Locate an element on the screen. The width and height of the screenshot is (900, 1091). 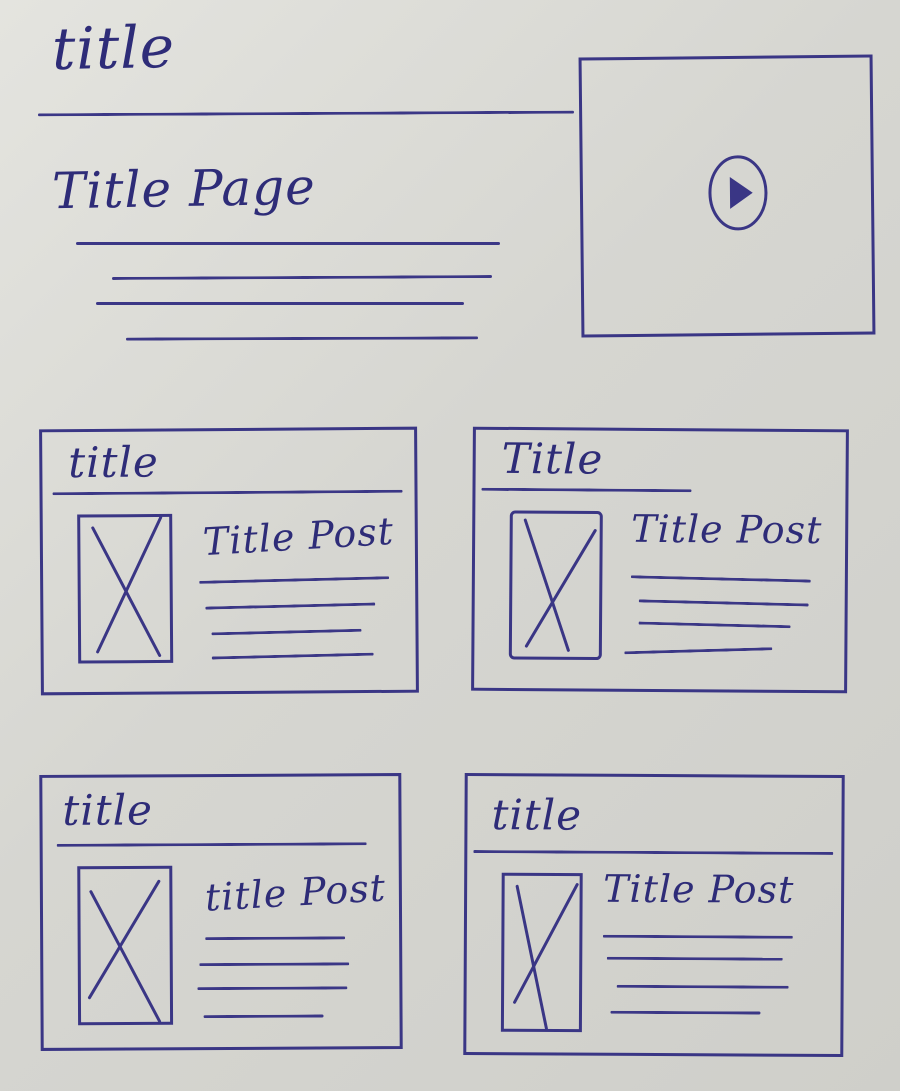
play-icon is located at coordinates (739, 195).